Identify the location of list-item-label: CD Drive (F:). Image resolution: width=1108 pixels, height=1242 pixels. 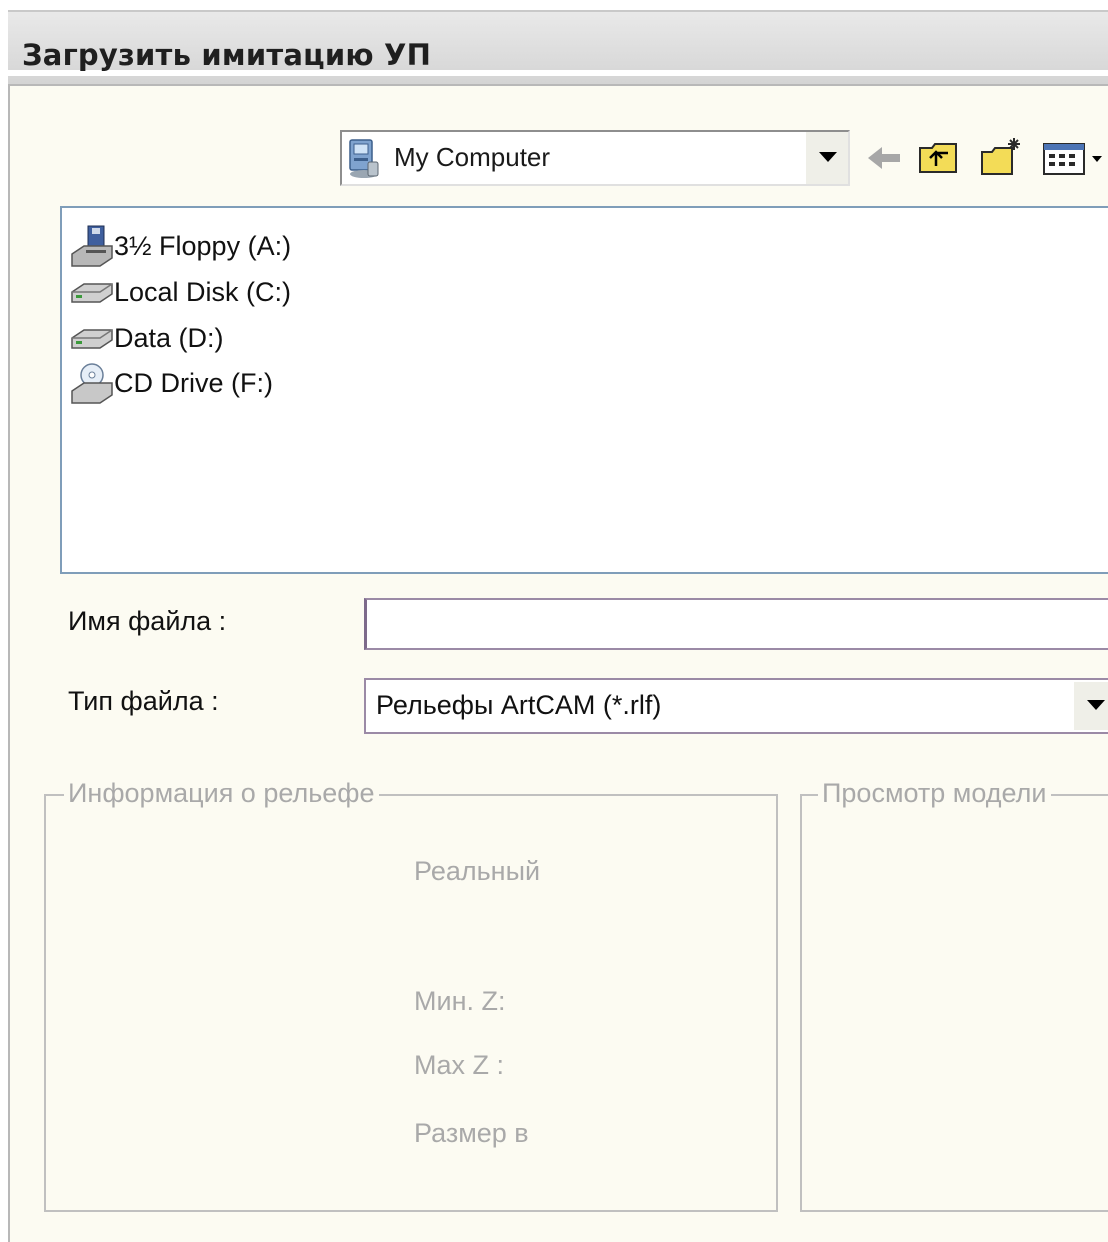
(193, 382).